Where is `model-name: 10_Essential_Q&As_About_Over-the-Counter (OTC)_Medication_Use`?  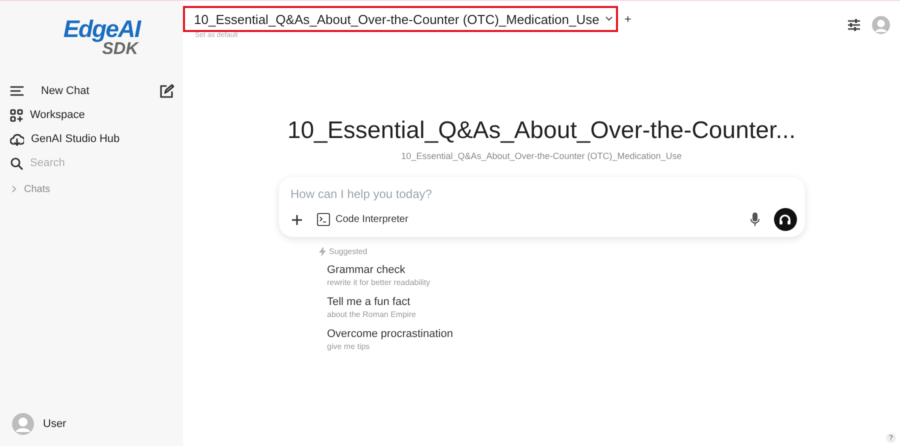
model-name: 10_Essential_Q&As_About_Over-the-Counter (OTC)_Medication_Use is located at coordinates (541, 156).